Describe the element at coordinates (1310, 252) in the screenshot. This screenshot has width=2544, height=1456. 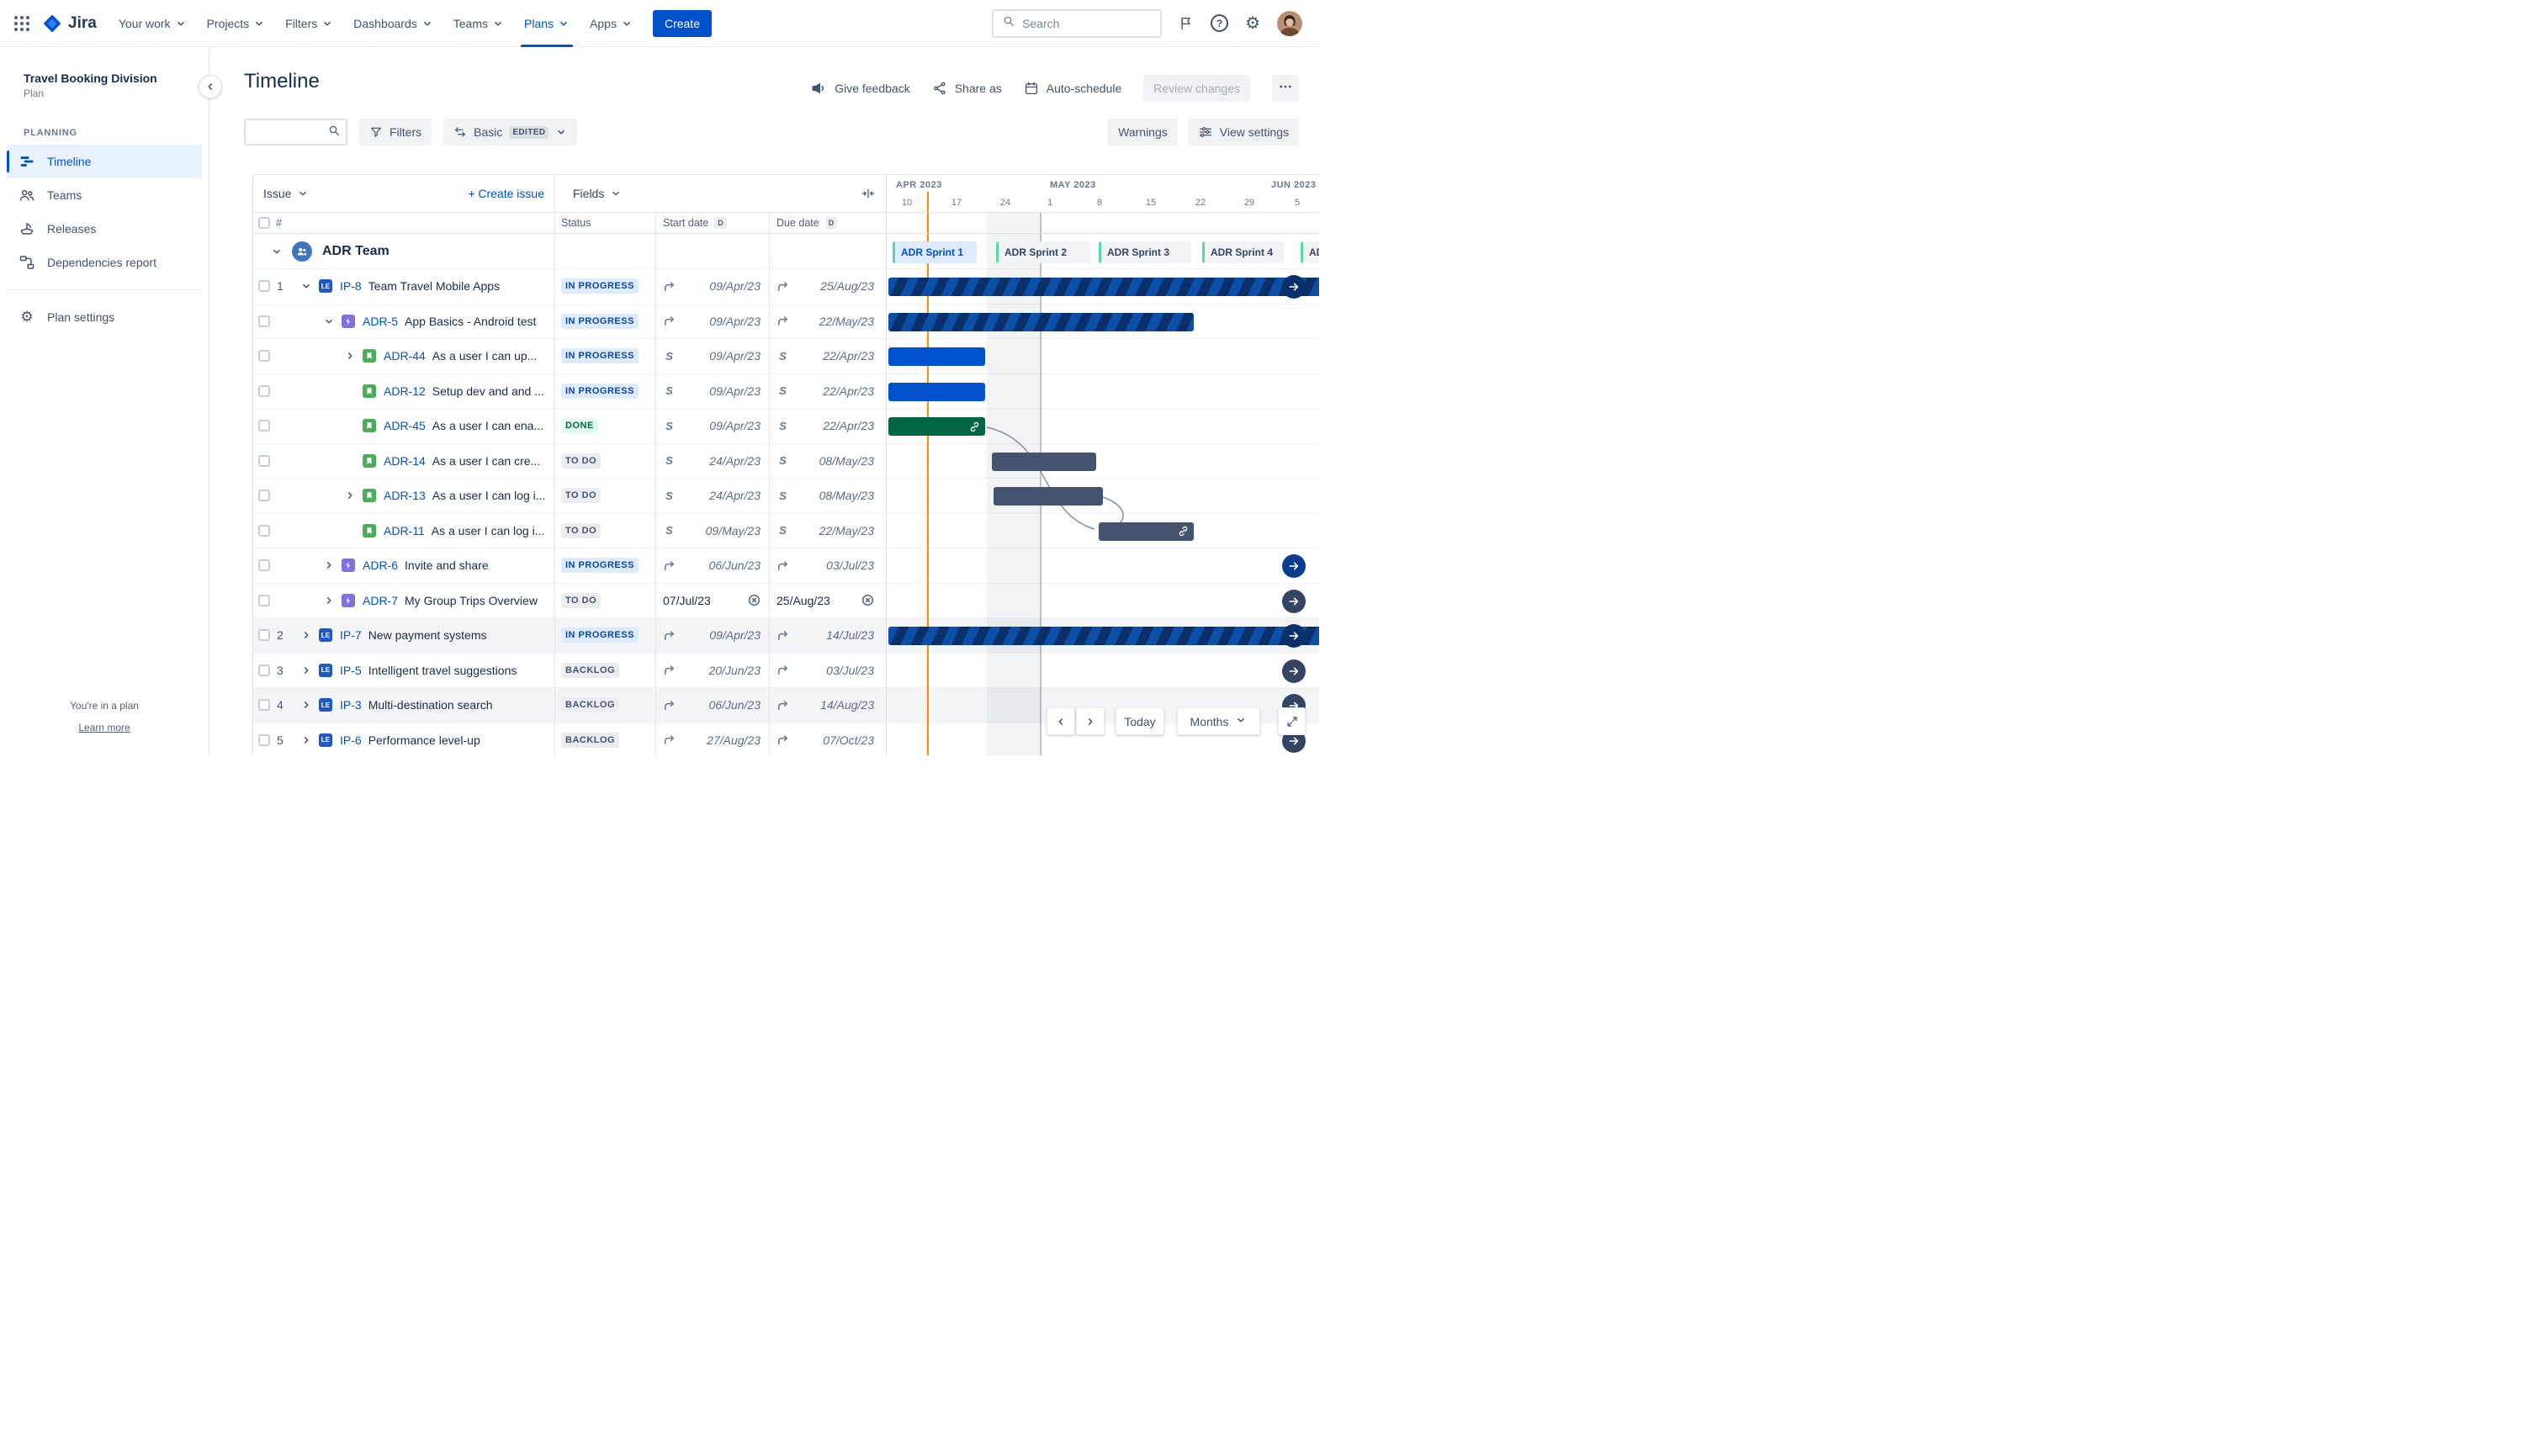
I see `sprint-bar: ADR Sprint 5` at that location.